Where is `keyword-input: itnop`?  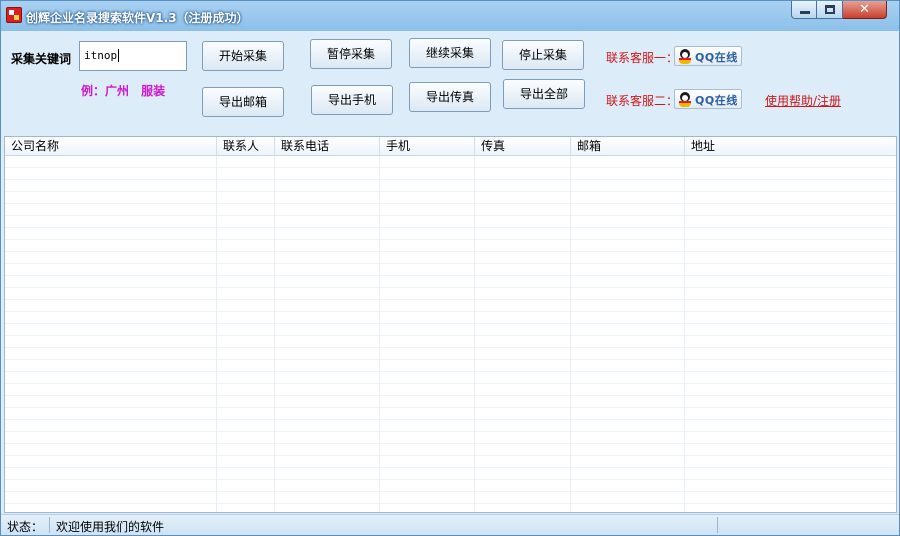 keyword-input: itnop is located at coordinates (133, 56).